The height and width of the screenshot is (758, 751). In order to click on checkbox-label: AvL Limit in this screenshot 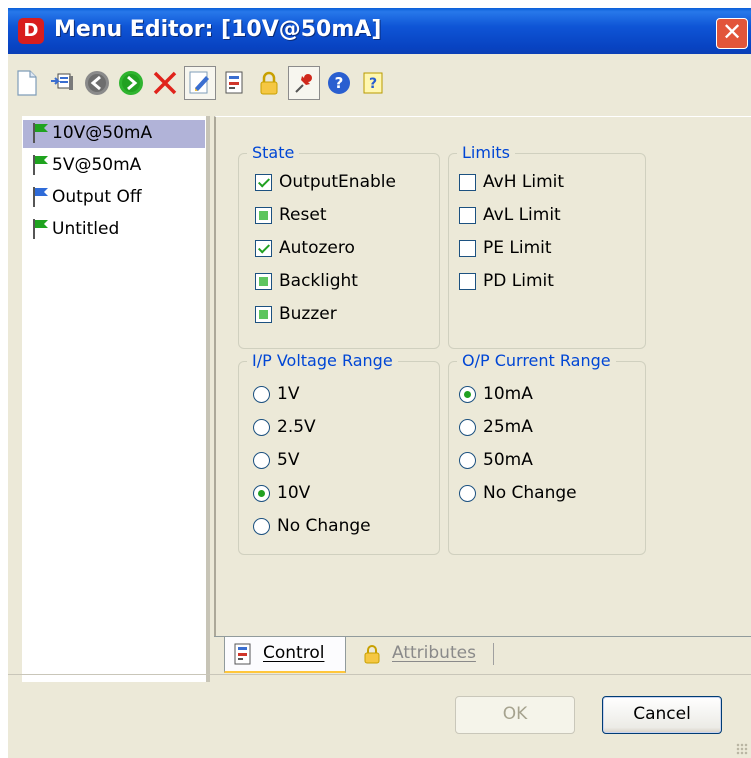, I will do `click(522, 215)`.